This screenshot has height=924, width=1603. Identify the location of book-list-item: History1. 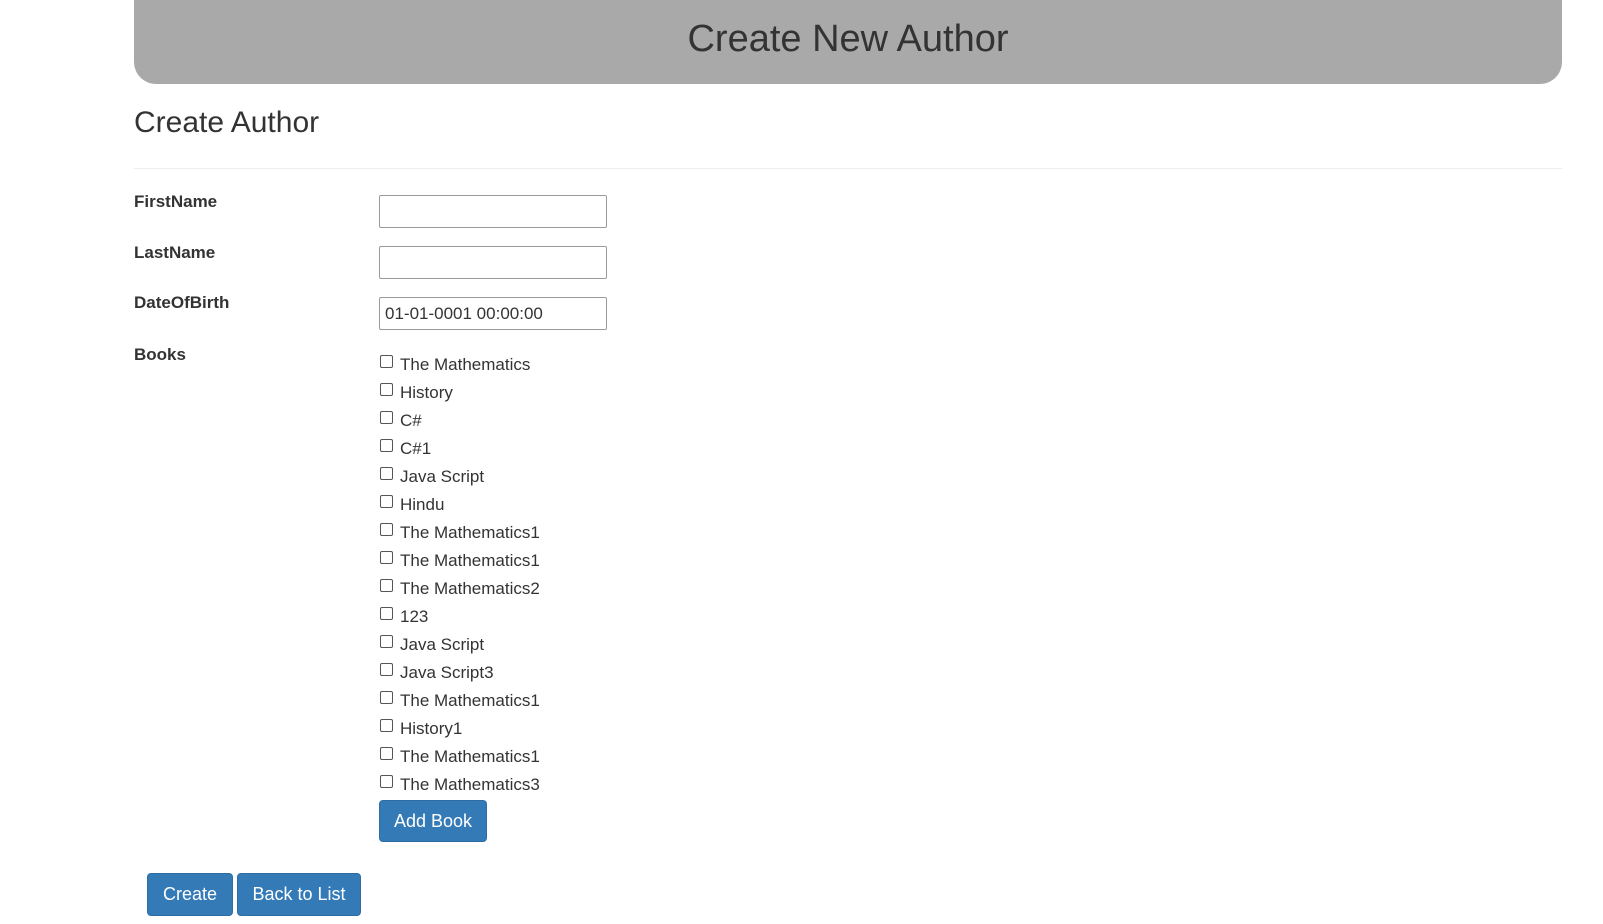
(459, 729).